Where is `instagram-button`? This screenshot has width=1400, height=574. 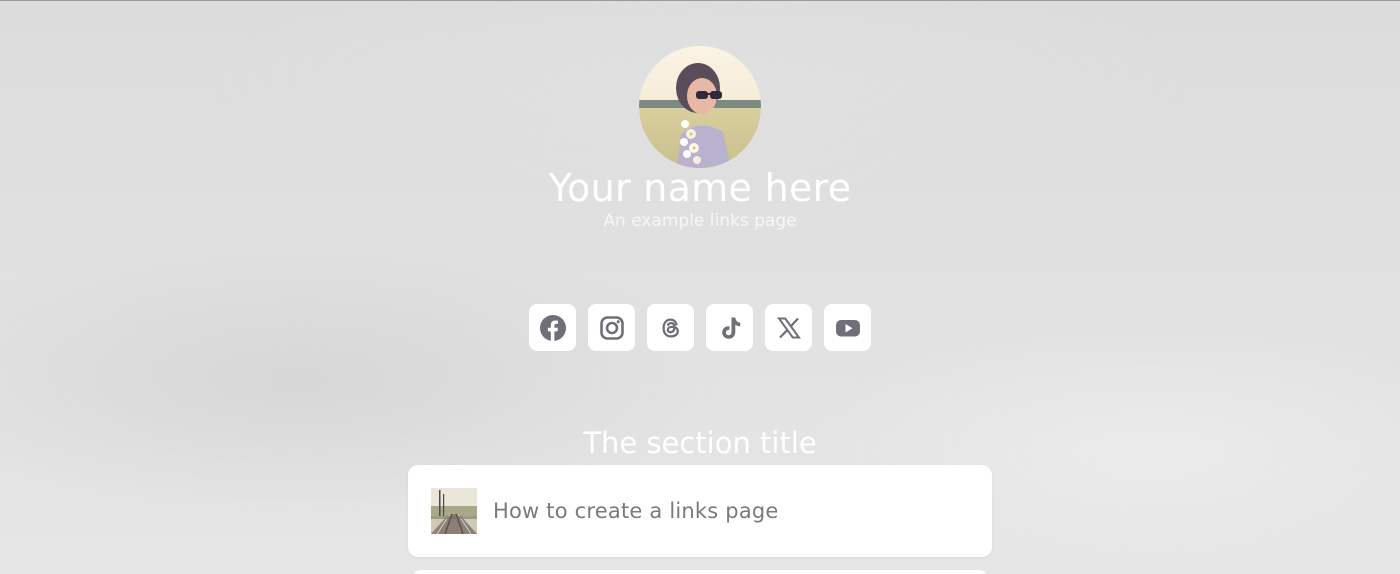
instagram-button is located at coordinates (611, 327).